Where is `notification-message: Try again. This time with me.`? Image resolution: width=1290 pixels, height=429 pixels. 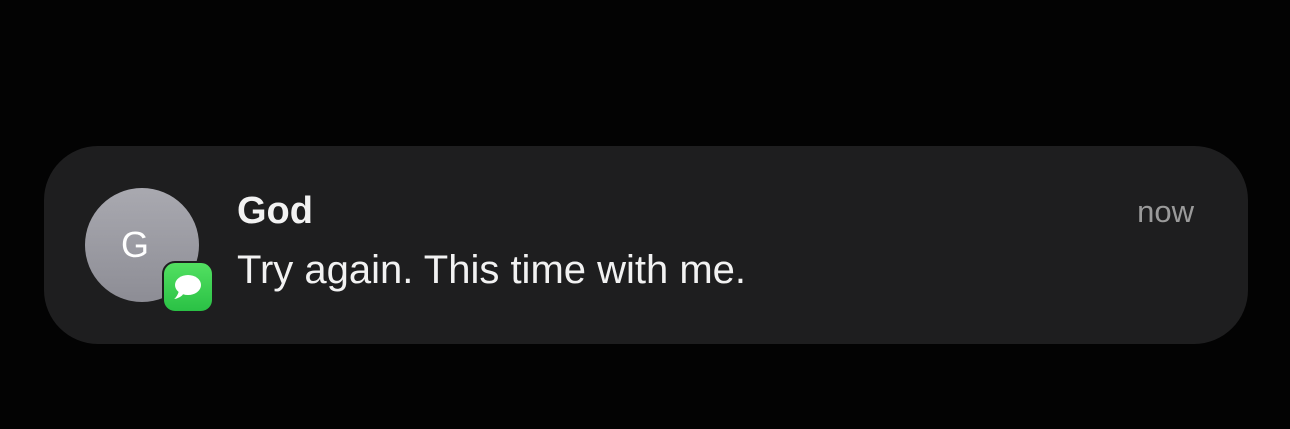
notification-message: Try again. This time with me. is located at coordinates (492, 270).